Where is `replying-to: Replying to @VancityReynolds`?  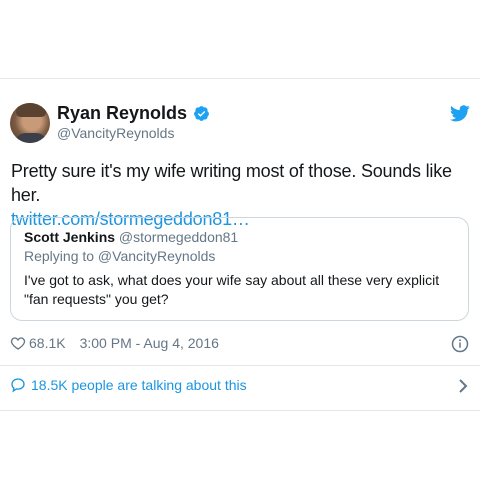
replying-to: Replying to @VancityReynolds is located at coordinates (120, 256).